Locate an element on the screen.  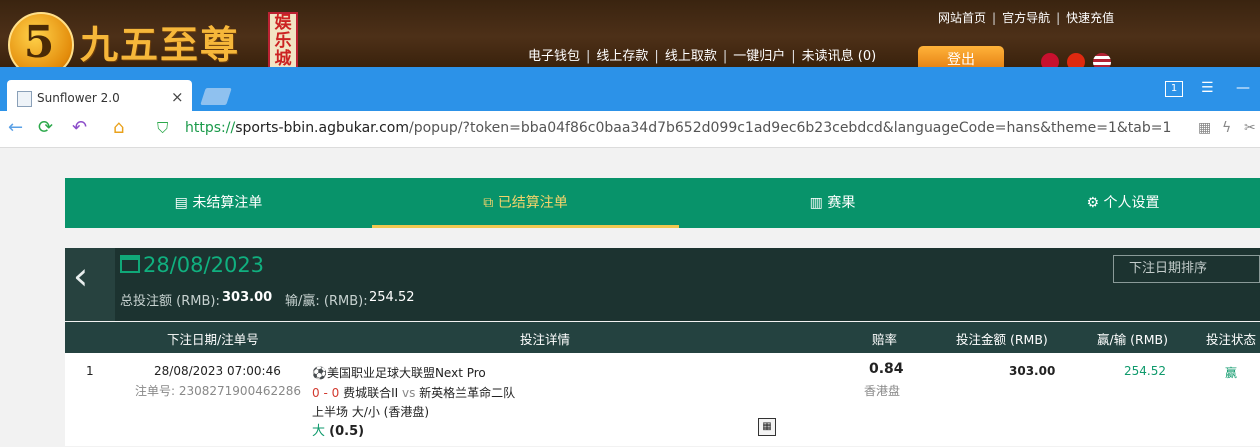
receipt-icon: ▤ is located at coordinates (183, 203).